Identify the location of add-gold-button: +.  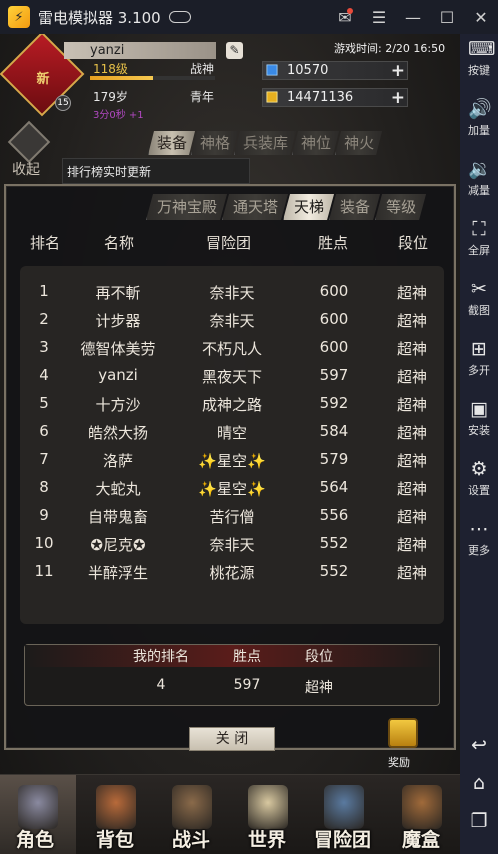
(398, 98).